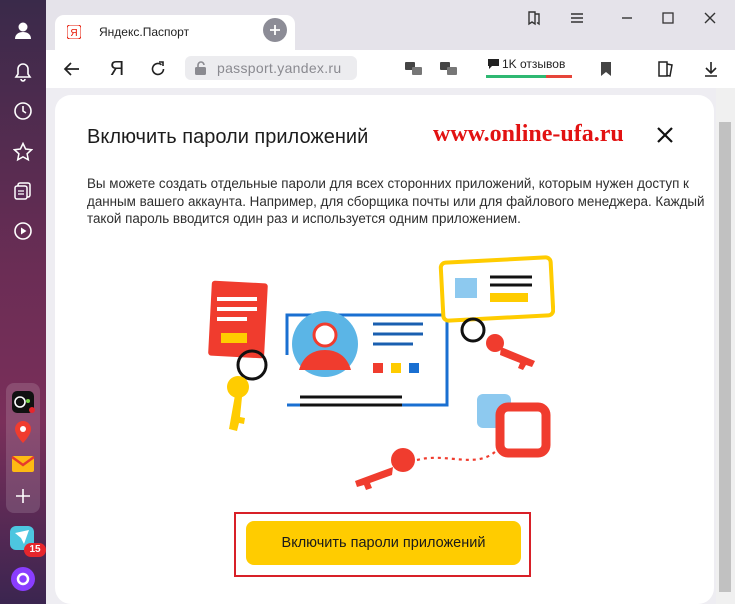  Describe the element at coordinates (23, 302) in the screenshot. I see `browser-sidebar: 15` at that location.